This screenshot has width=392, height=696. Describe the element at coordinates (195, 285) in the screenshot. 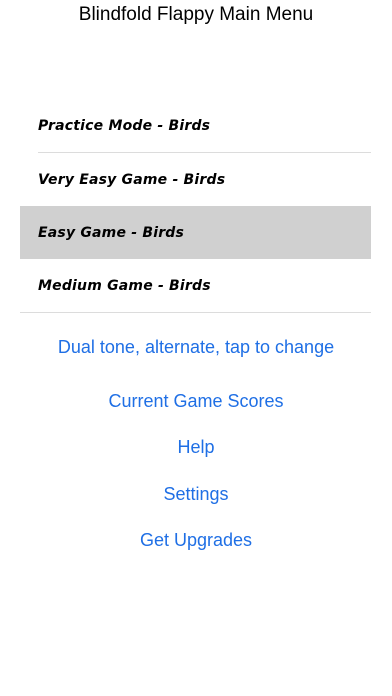

I see `game-item-medium: Medium Game - Birds` at that location.